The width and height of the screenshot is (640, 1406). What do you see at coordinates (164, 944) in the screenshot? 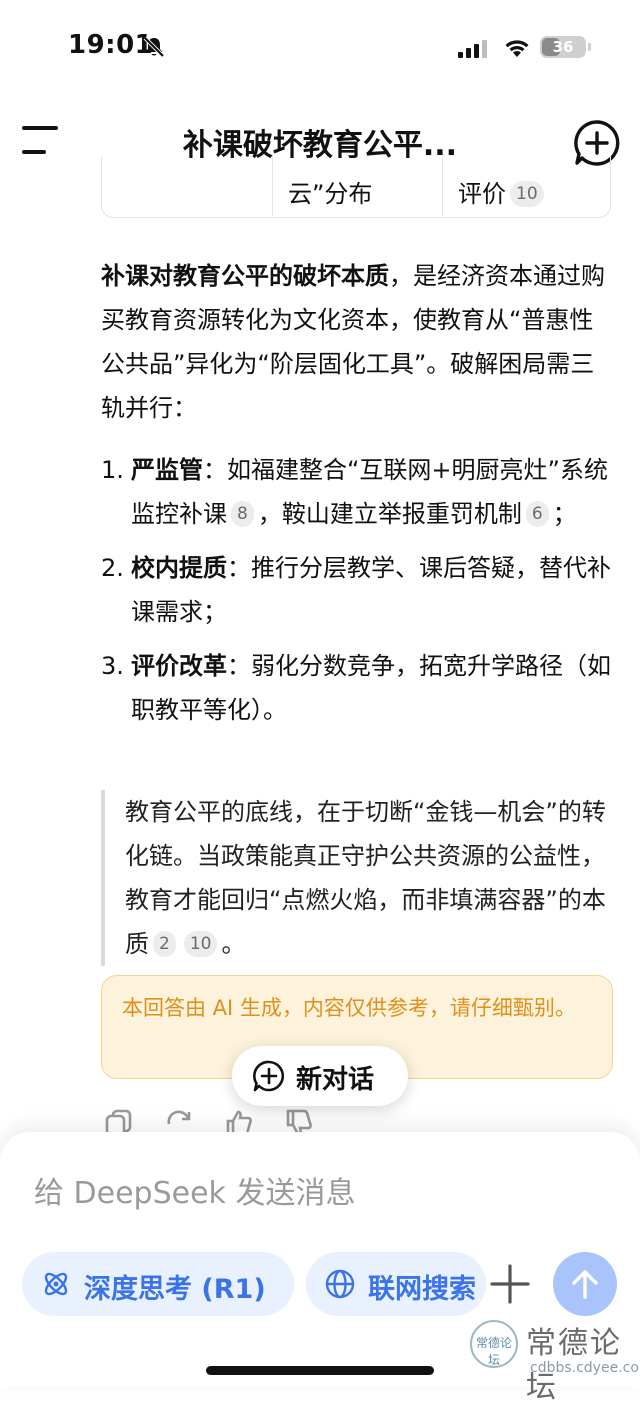
I see `citation-badge: 2` at bounding box center [164, 944].